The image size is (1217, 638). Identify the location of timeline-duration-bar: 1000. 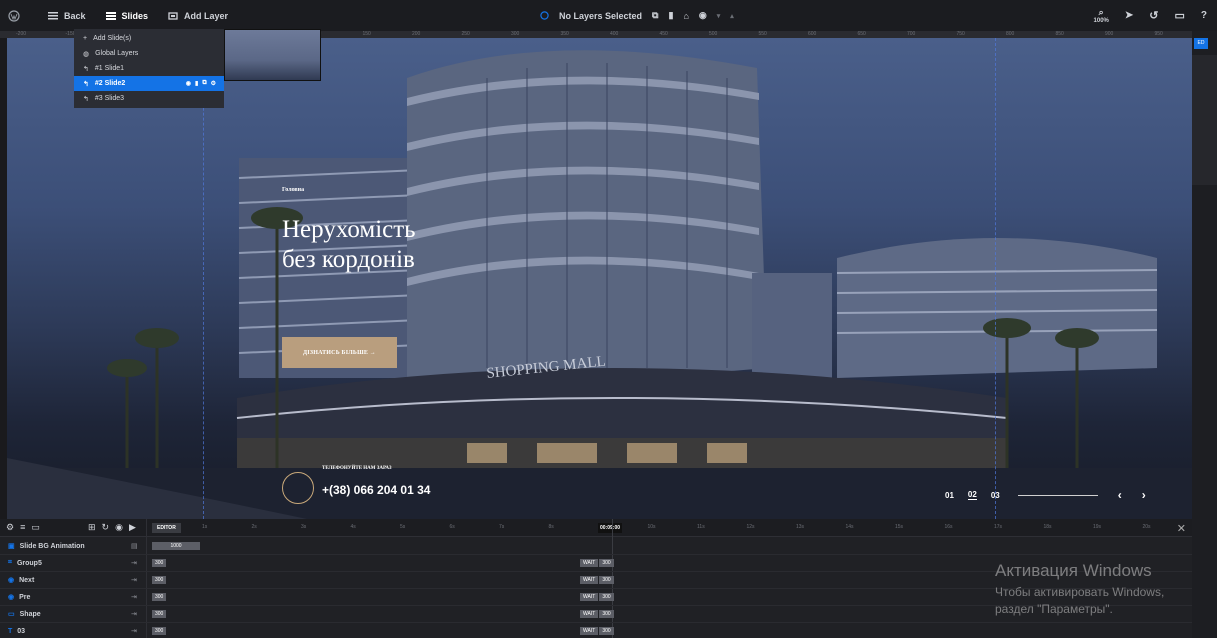
(176, 546).